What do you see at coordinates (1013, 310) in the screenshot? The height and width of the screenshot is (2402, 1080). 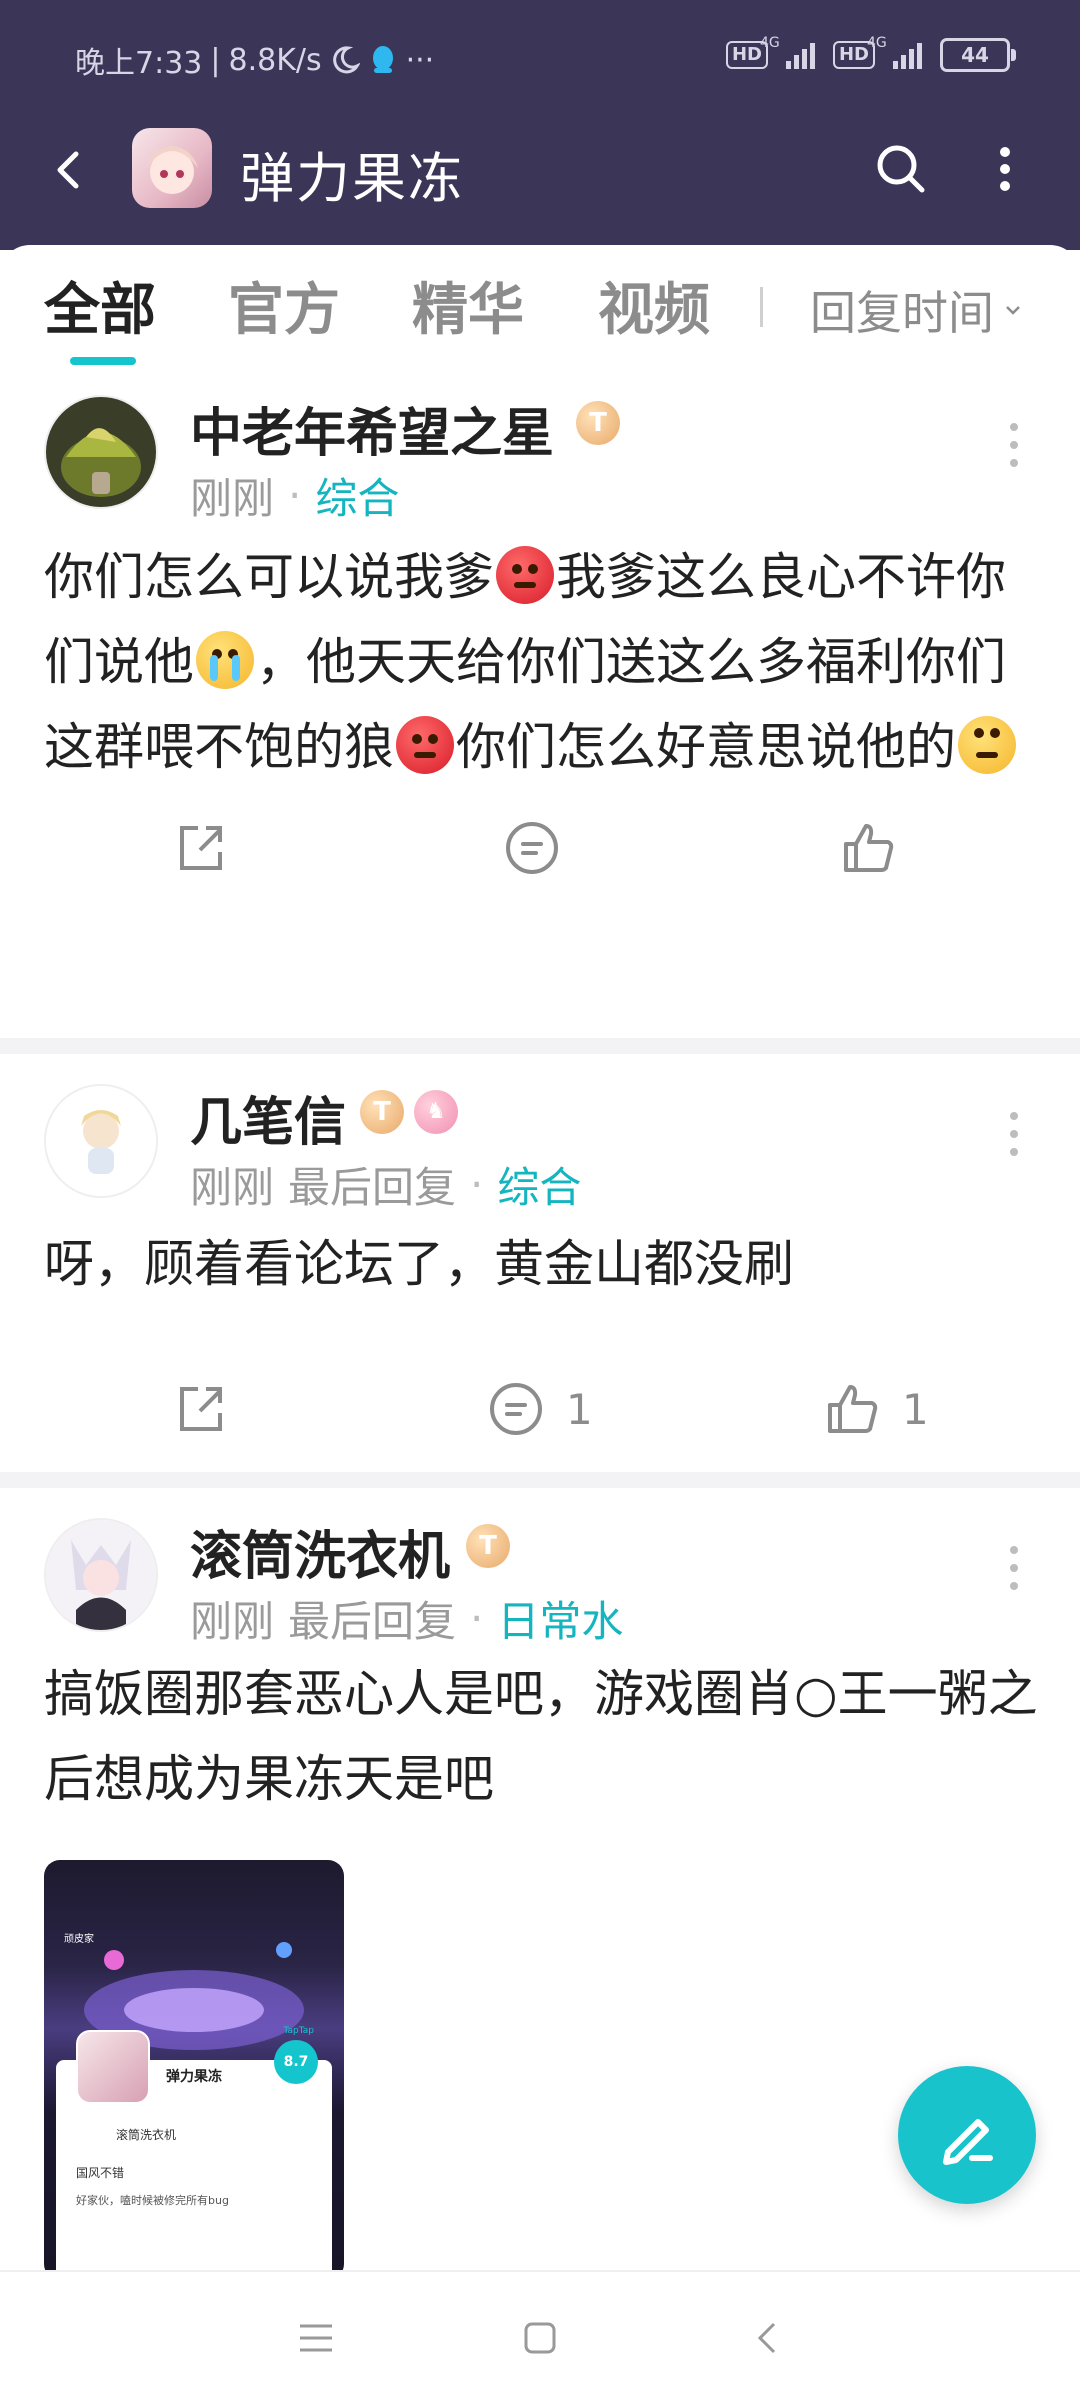 I see `chevron-down-icon` at bounding box center [1013, 310].